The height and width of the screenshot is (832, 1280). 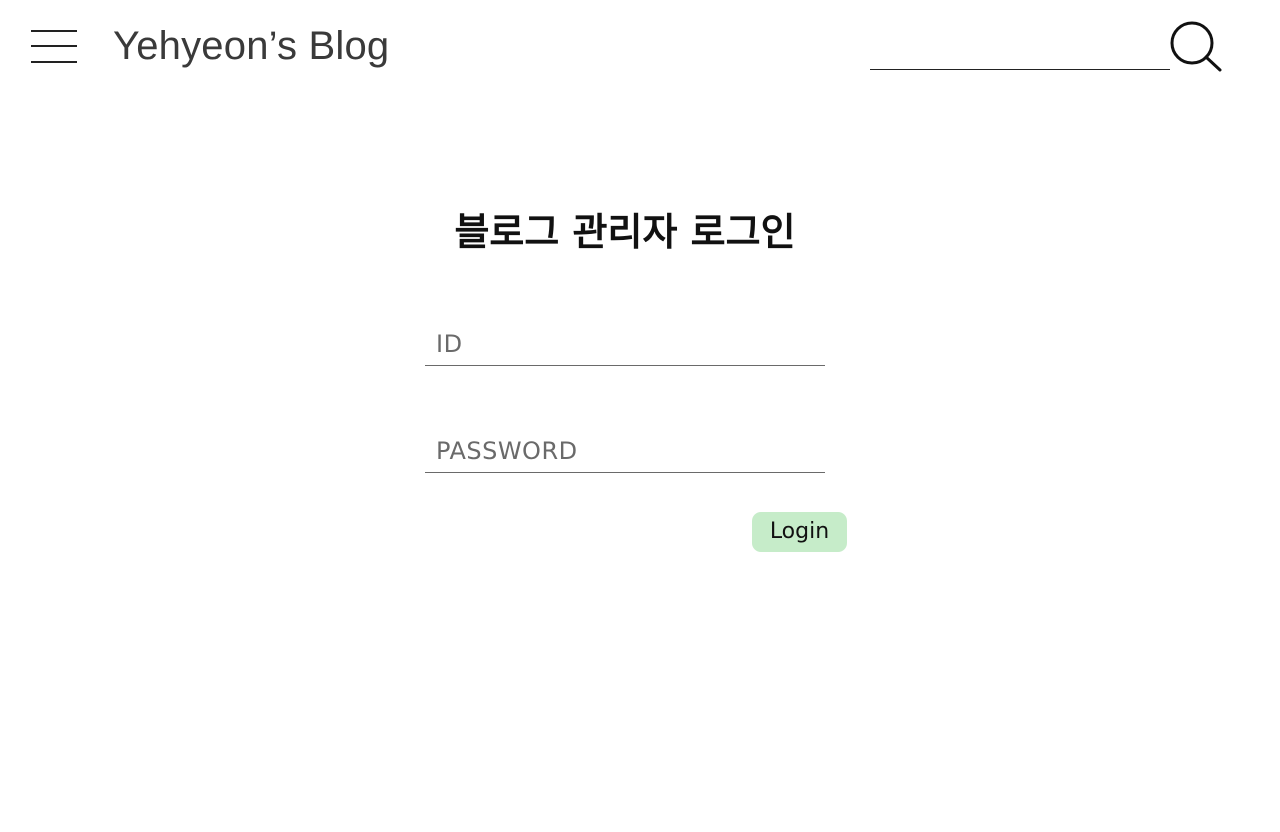 I want to click on menu-bar-middle, so click(x=54, y=46).